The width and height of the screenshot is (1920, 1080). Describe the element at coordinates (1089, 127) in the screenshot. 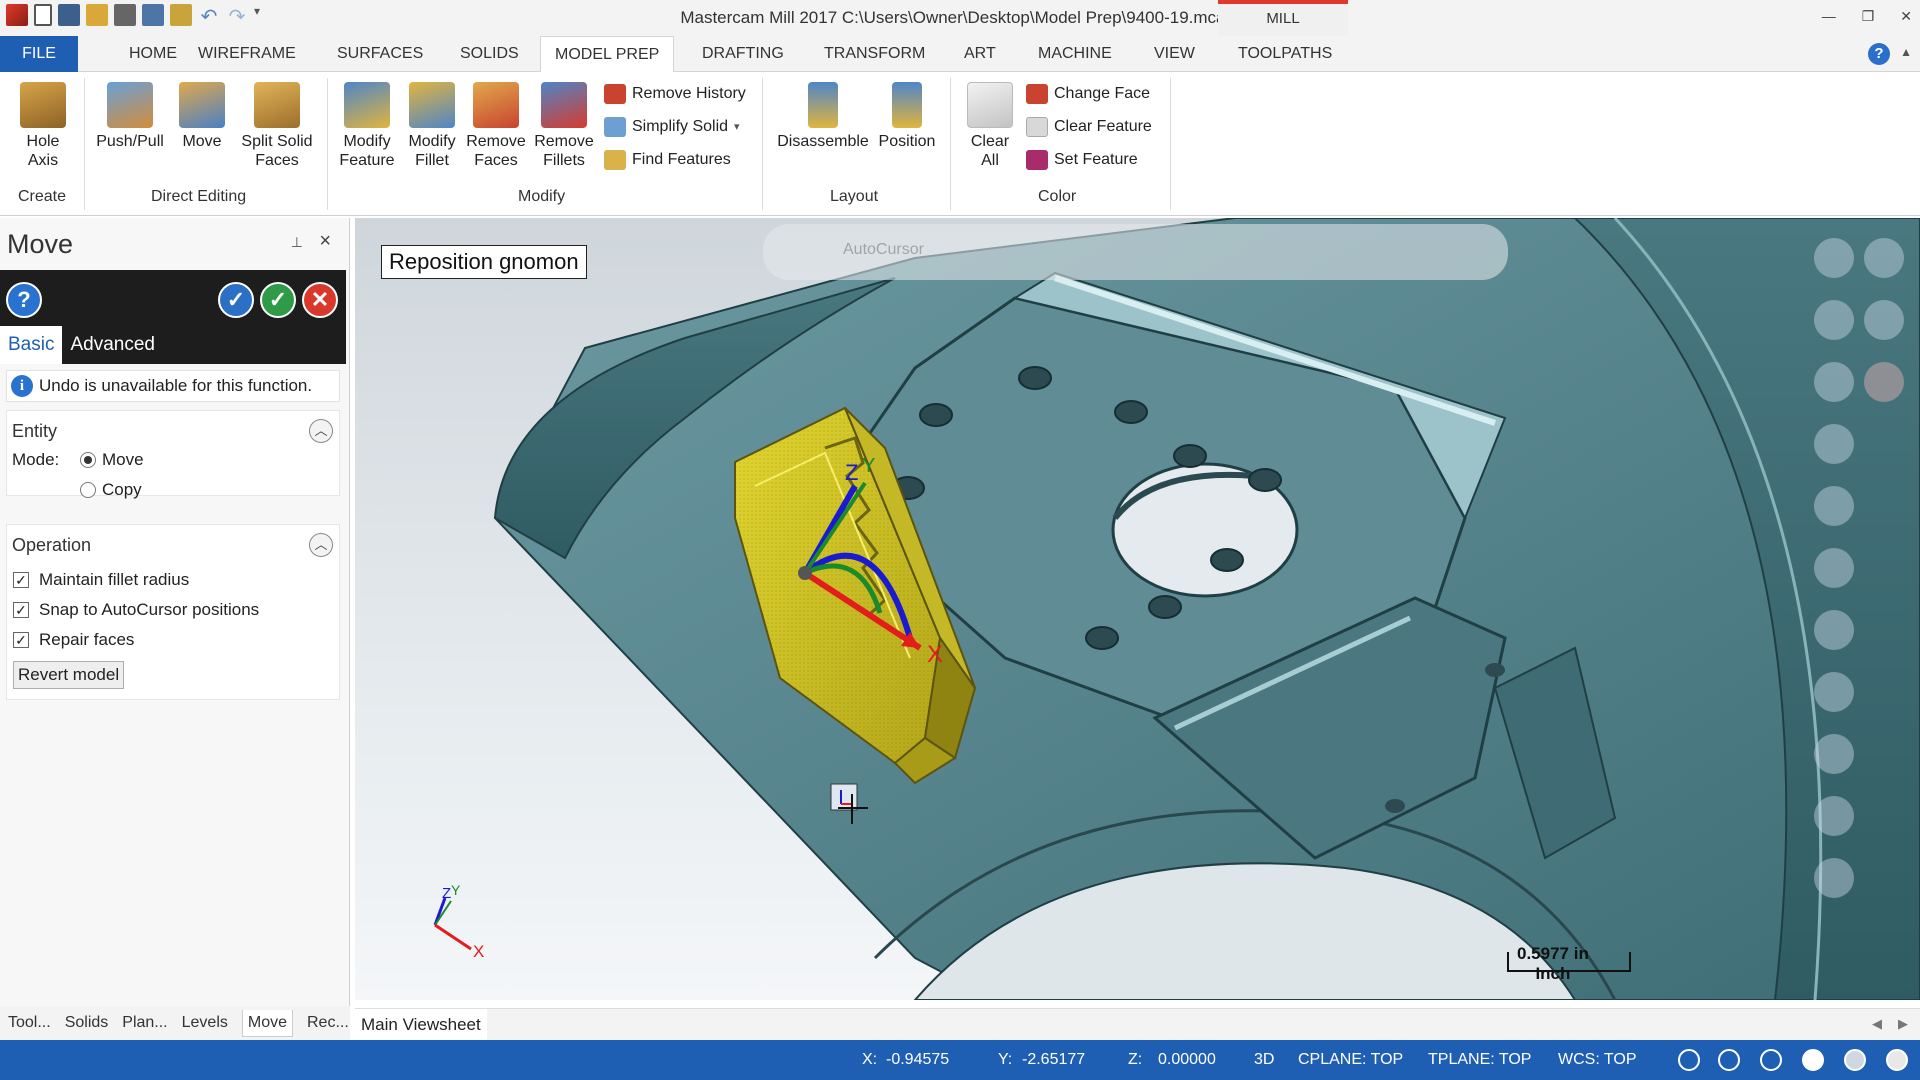

I see `clear-feature-button: Clear Feature` at that location.